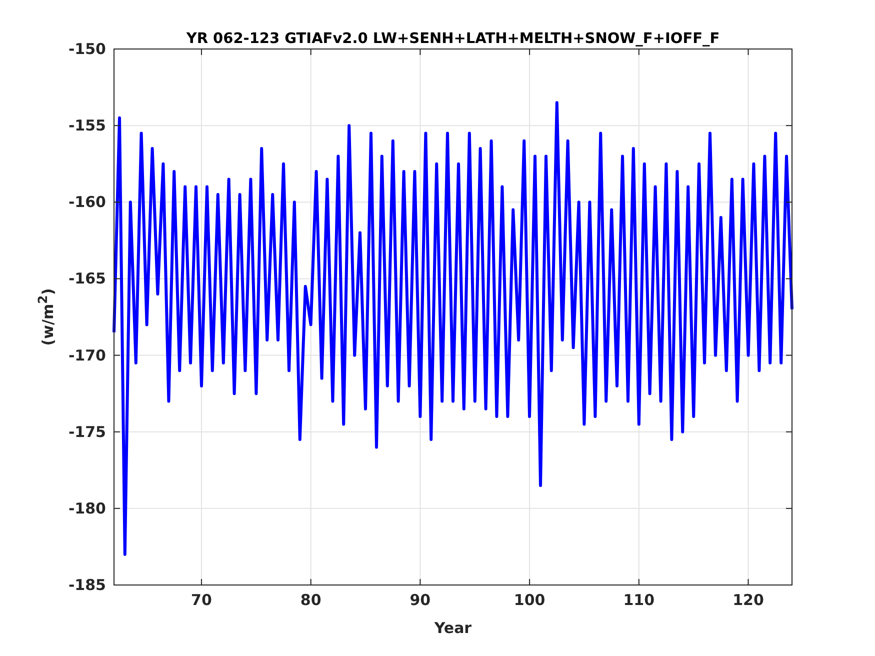 This screenshot has width=875, height=656. I want to click on x-tick-label: 80, so click(311, 600).